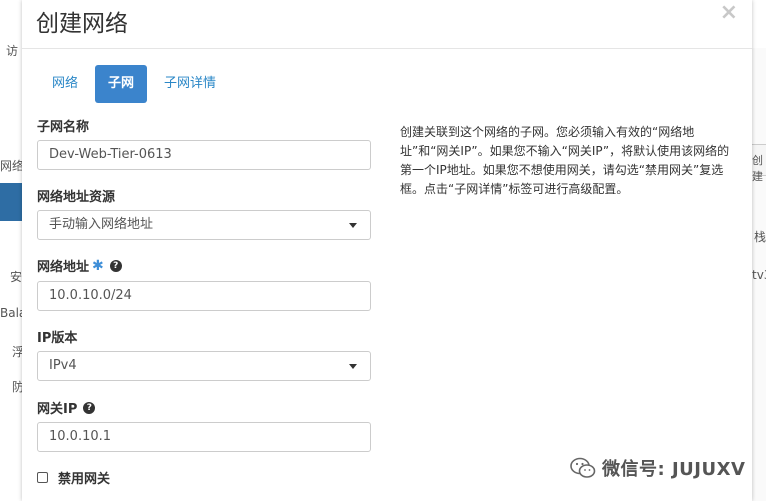 The width and height of the screenshot is (766, 501). What do you see at coordinates (11, 202) in the screenshot?
I see `bg-sidebar-active-item` at bounding box center [11, 202].